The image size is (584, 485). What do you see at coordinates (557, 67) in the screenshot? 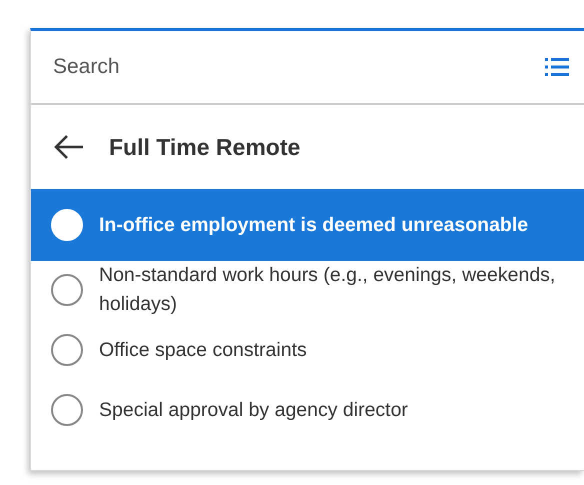
I see `list-icon` at bounding box center [557, 67].